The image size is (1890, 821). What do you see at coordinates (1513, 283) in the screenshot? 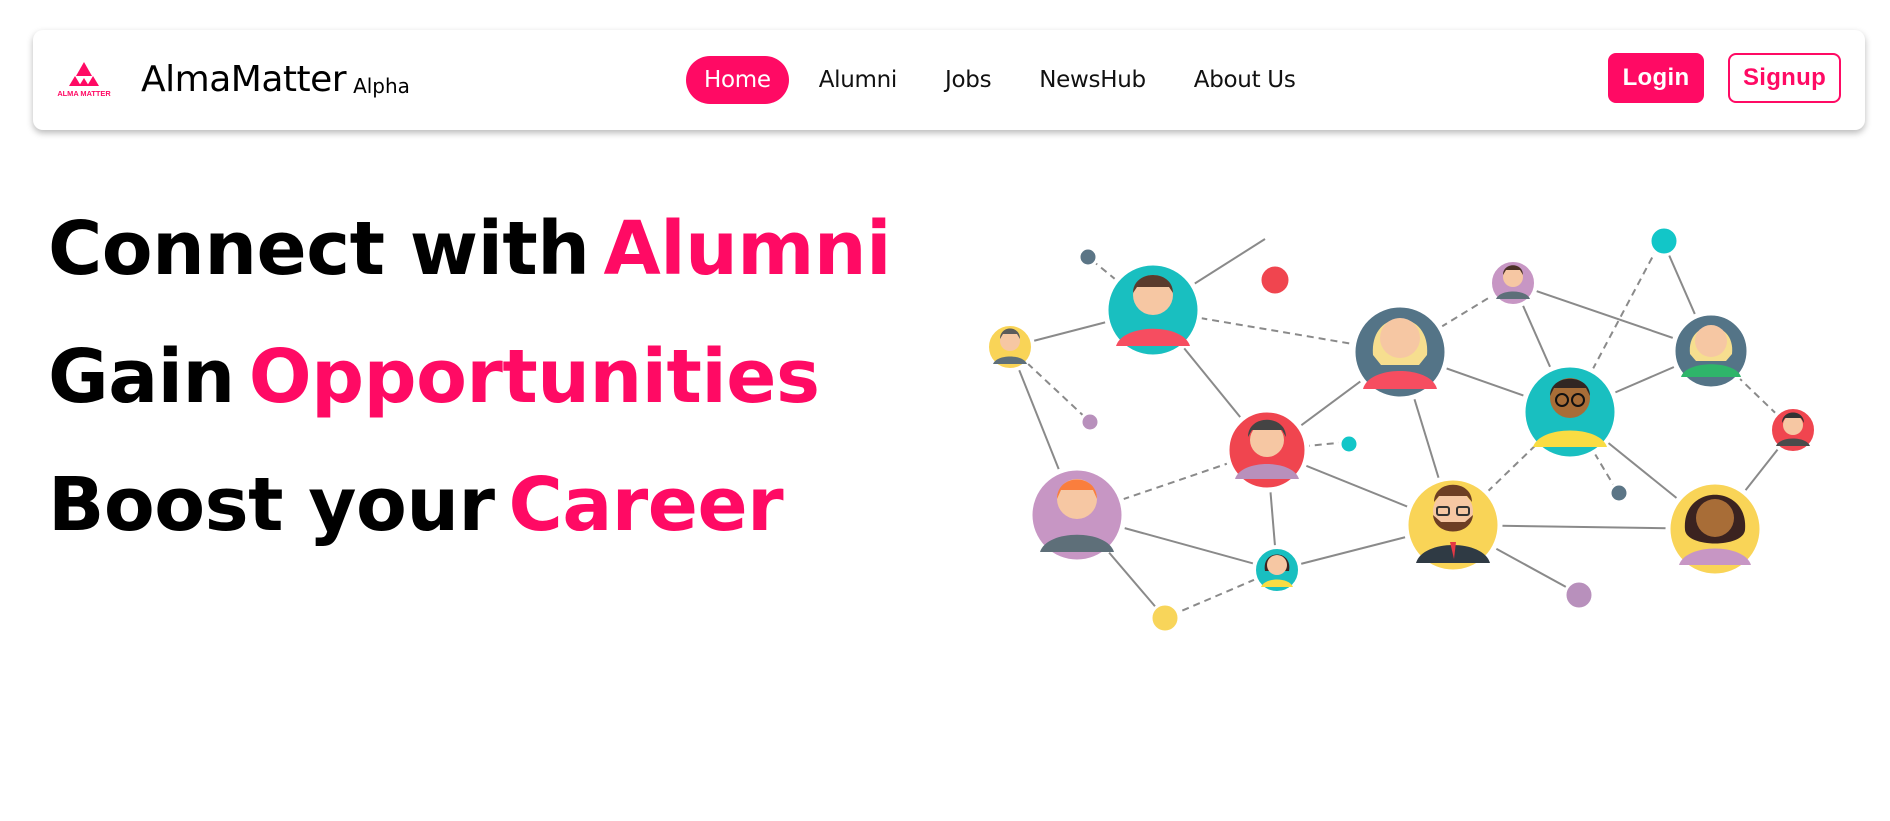
I see `avatar-small-purple` at bounding box center [1513, 283].